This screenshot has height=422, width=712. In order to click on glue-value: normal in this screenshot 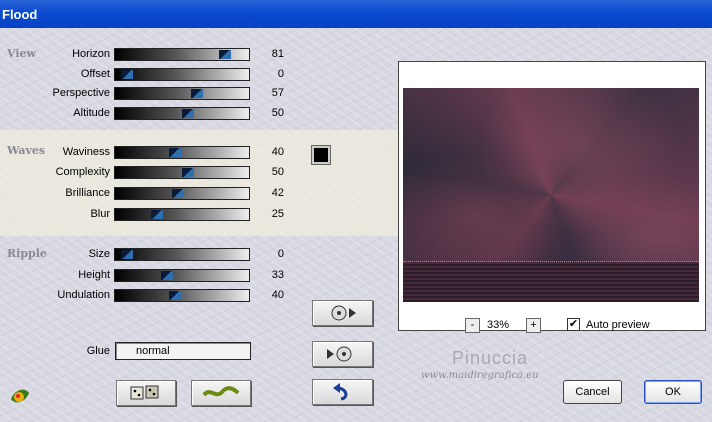, I will do `click(153, 351)`.